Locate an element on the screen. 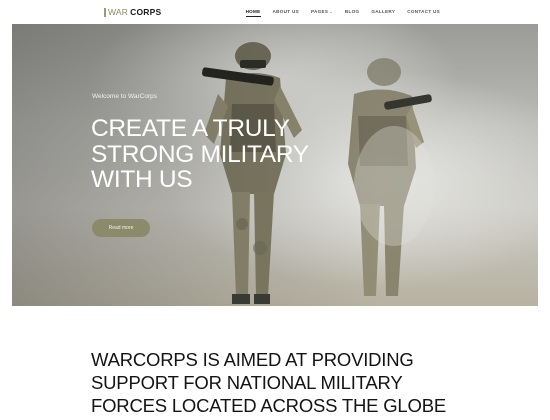  site-logo: WAR CORPS is located at coordinates (132, 12).